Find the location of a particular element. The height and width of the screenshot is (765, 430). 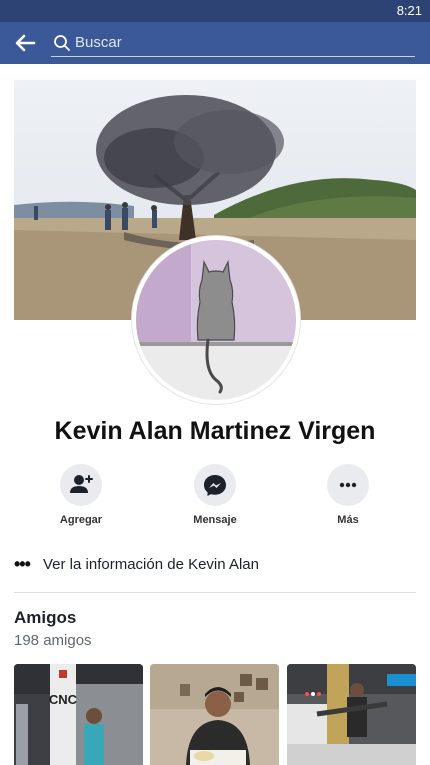

ellipsis-icon: ••• is located at coordinates (22, 564).